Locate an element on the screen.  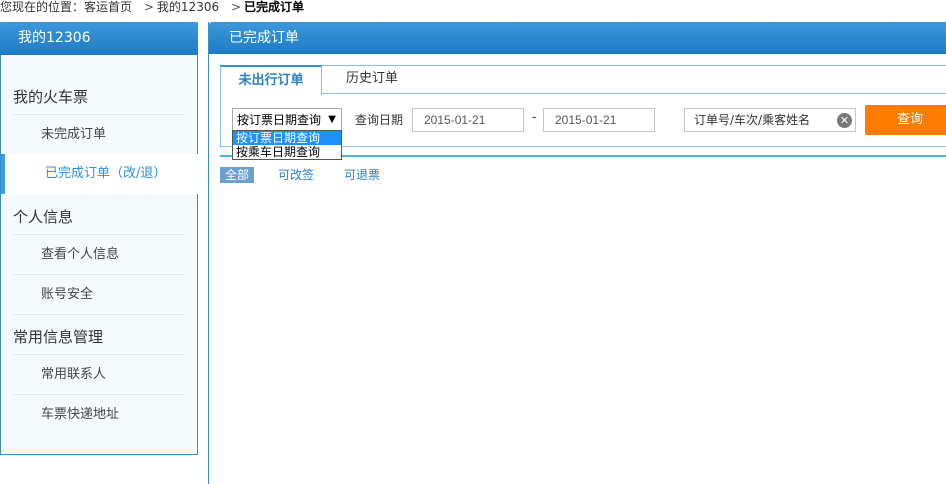
breadcrumb-home-link: 客运首页 is located at coordinates (108, 7).